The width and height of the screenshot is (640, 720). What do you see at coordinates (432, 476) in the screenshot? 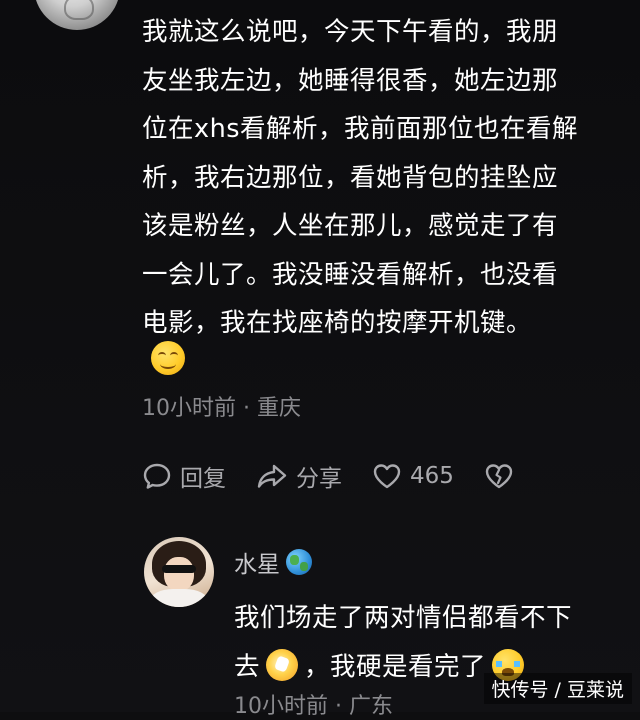
I see `like-count: 465` at bounding box center [432, 476].